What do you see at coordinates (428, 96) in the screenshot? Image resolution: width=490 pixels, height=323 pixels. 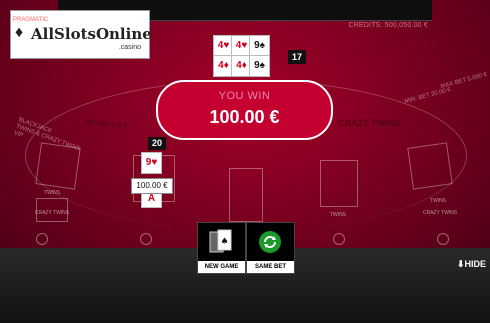 I see `min-bet-label: MIN. BET 20.00 €` at bounding box center [428, 96].